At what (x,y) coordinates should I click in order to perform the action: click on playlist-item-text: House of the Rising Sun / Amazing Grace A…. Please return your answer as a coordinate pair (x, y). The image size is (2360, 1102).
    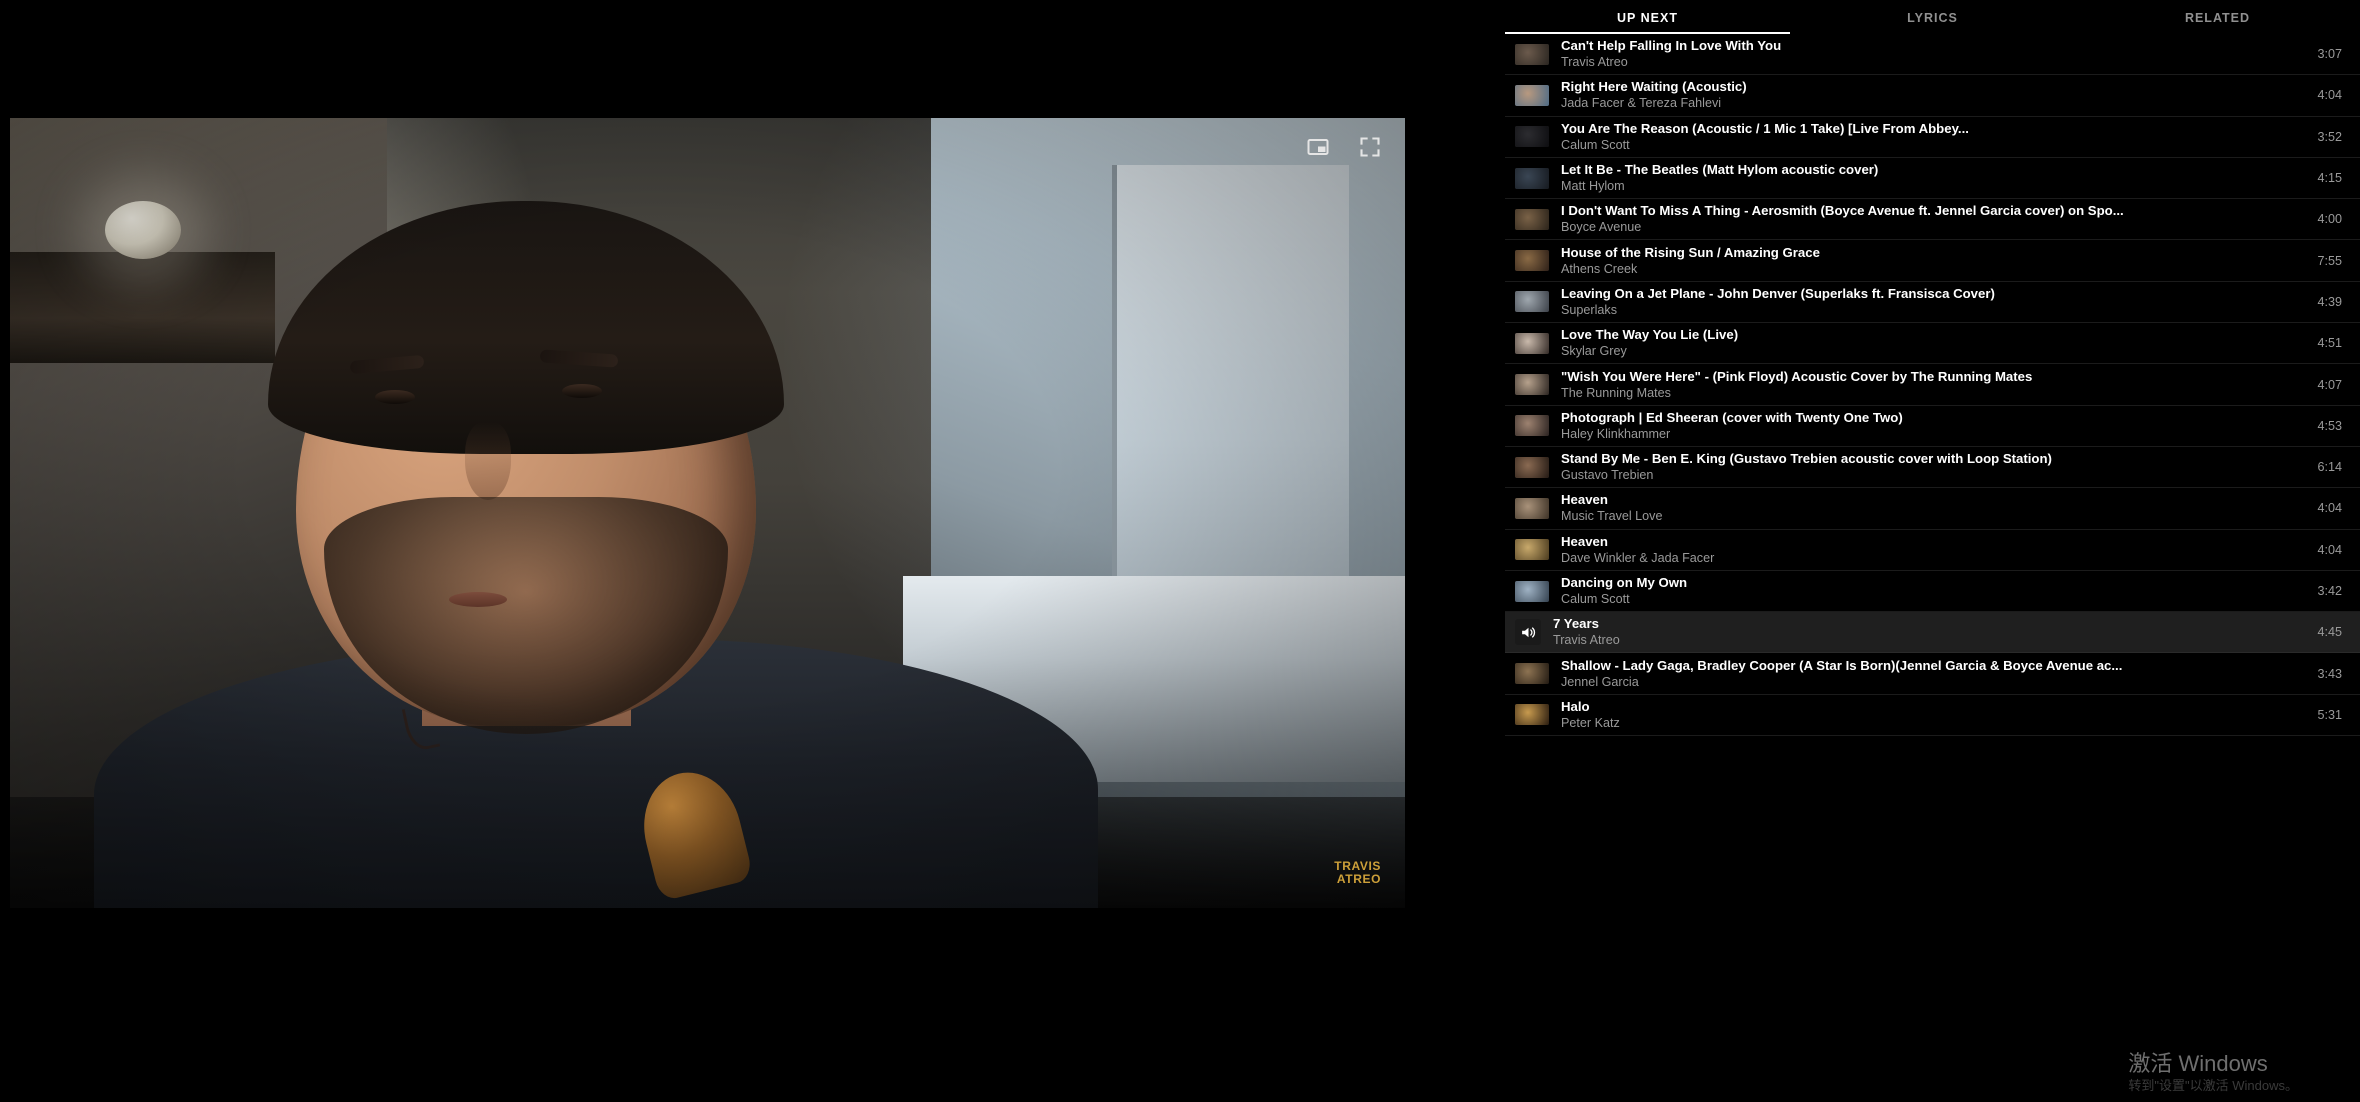
    Looking at the image, I should click on (1934, 261).